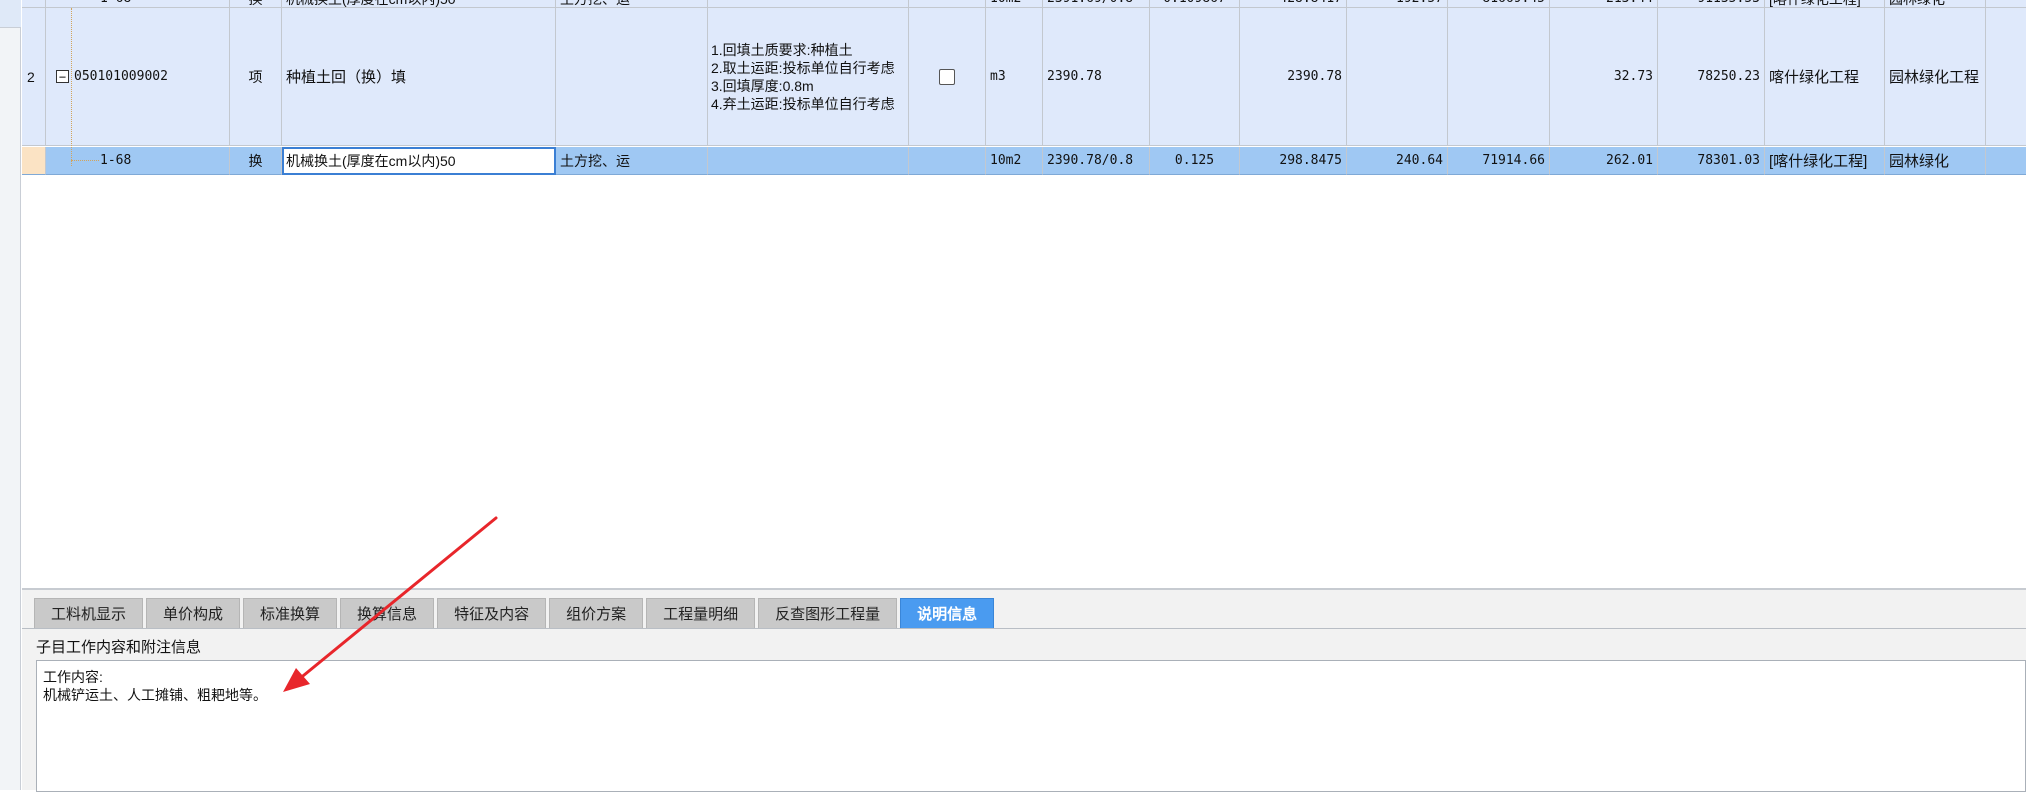 The height and width of the screenshot is (792, 2026). Describe the element at coordinates (1711, 77) in the screenshot. I see `total-cell: 78250.23` at that location.